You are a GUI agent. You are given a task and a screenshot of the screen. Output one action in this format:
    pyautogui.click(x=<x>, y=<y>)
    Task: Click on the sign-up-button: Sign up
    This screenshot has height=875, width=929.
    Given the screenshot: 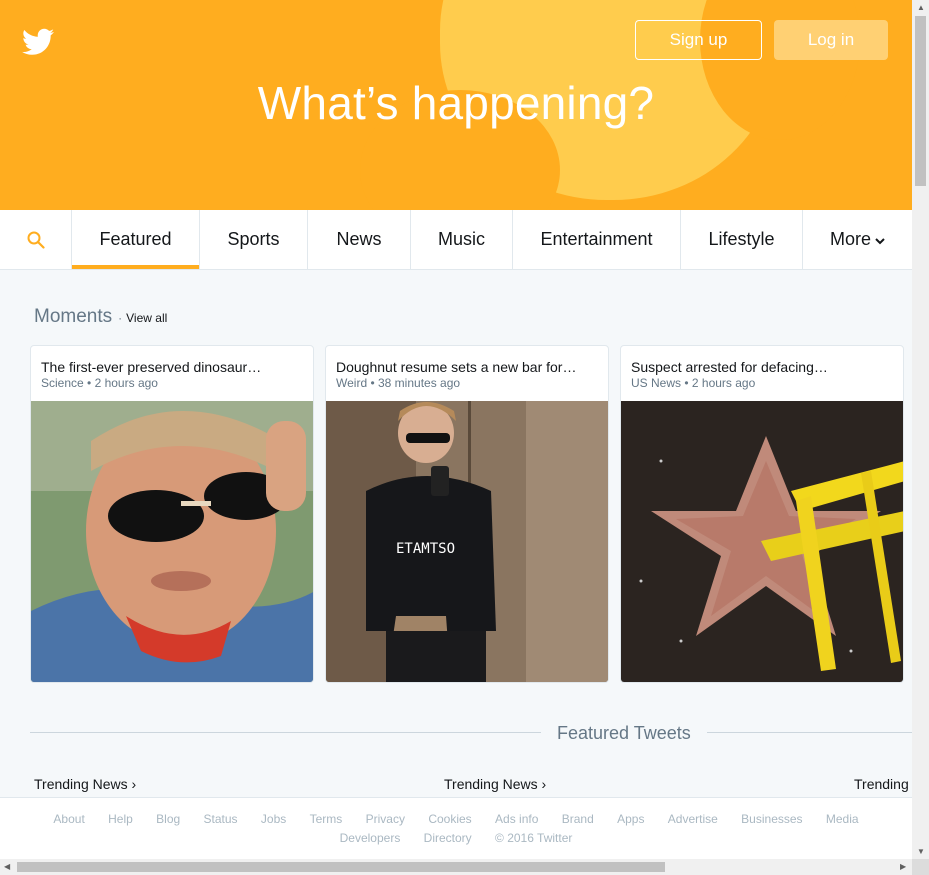 What is the action you would take?
    pyautogui.click(x=698, y=40)
    